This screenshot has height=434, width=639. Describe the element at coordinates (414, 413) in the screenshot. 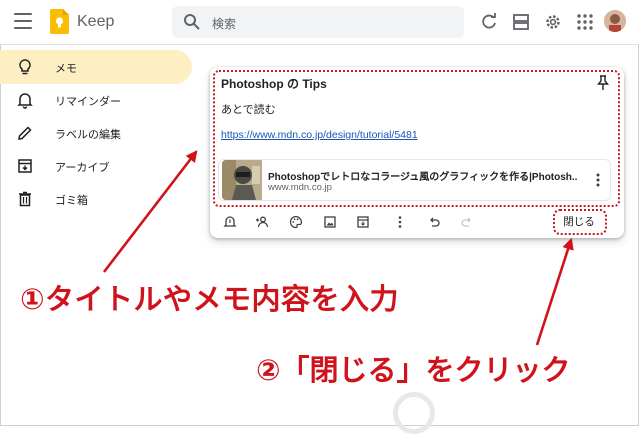

I see `loading-spinner-icon` at that location.